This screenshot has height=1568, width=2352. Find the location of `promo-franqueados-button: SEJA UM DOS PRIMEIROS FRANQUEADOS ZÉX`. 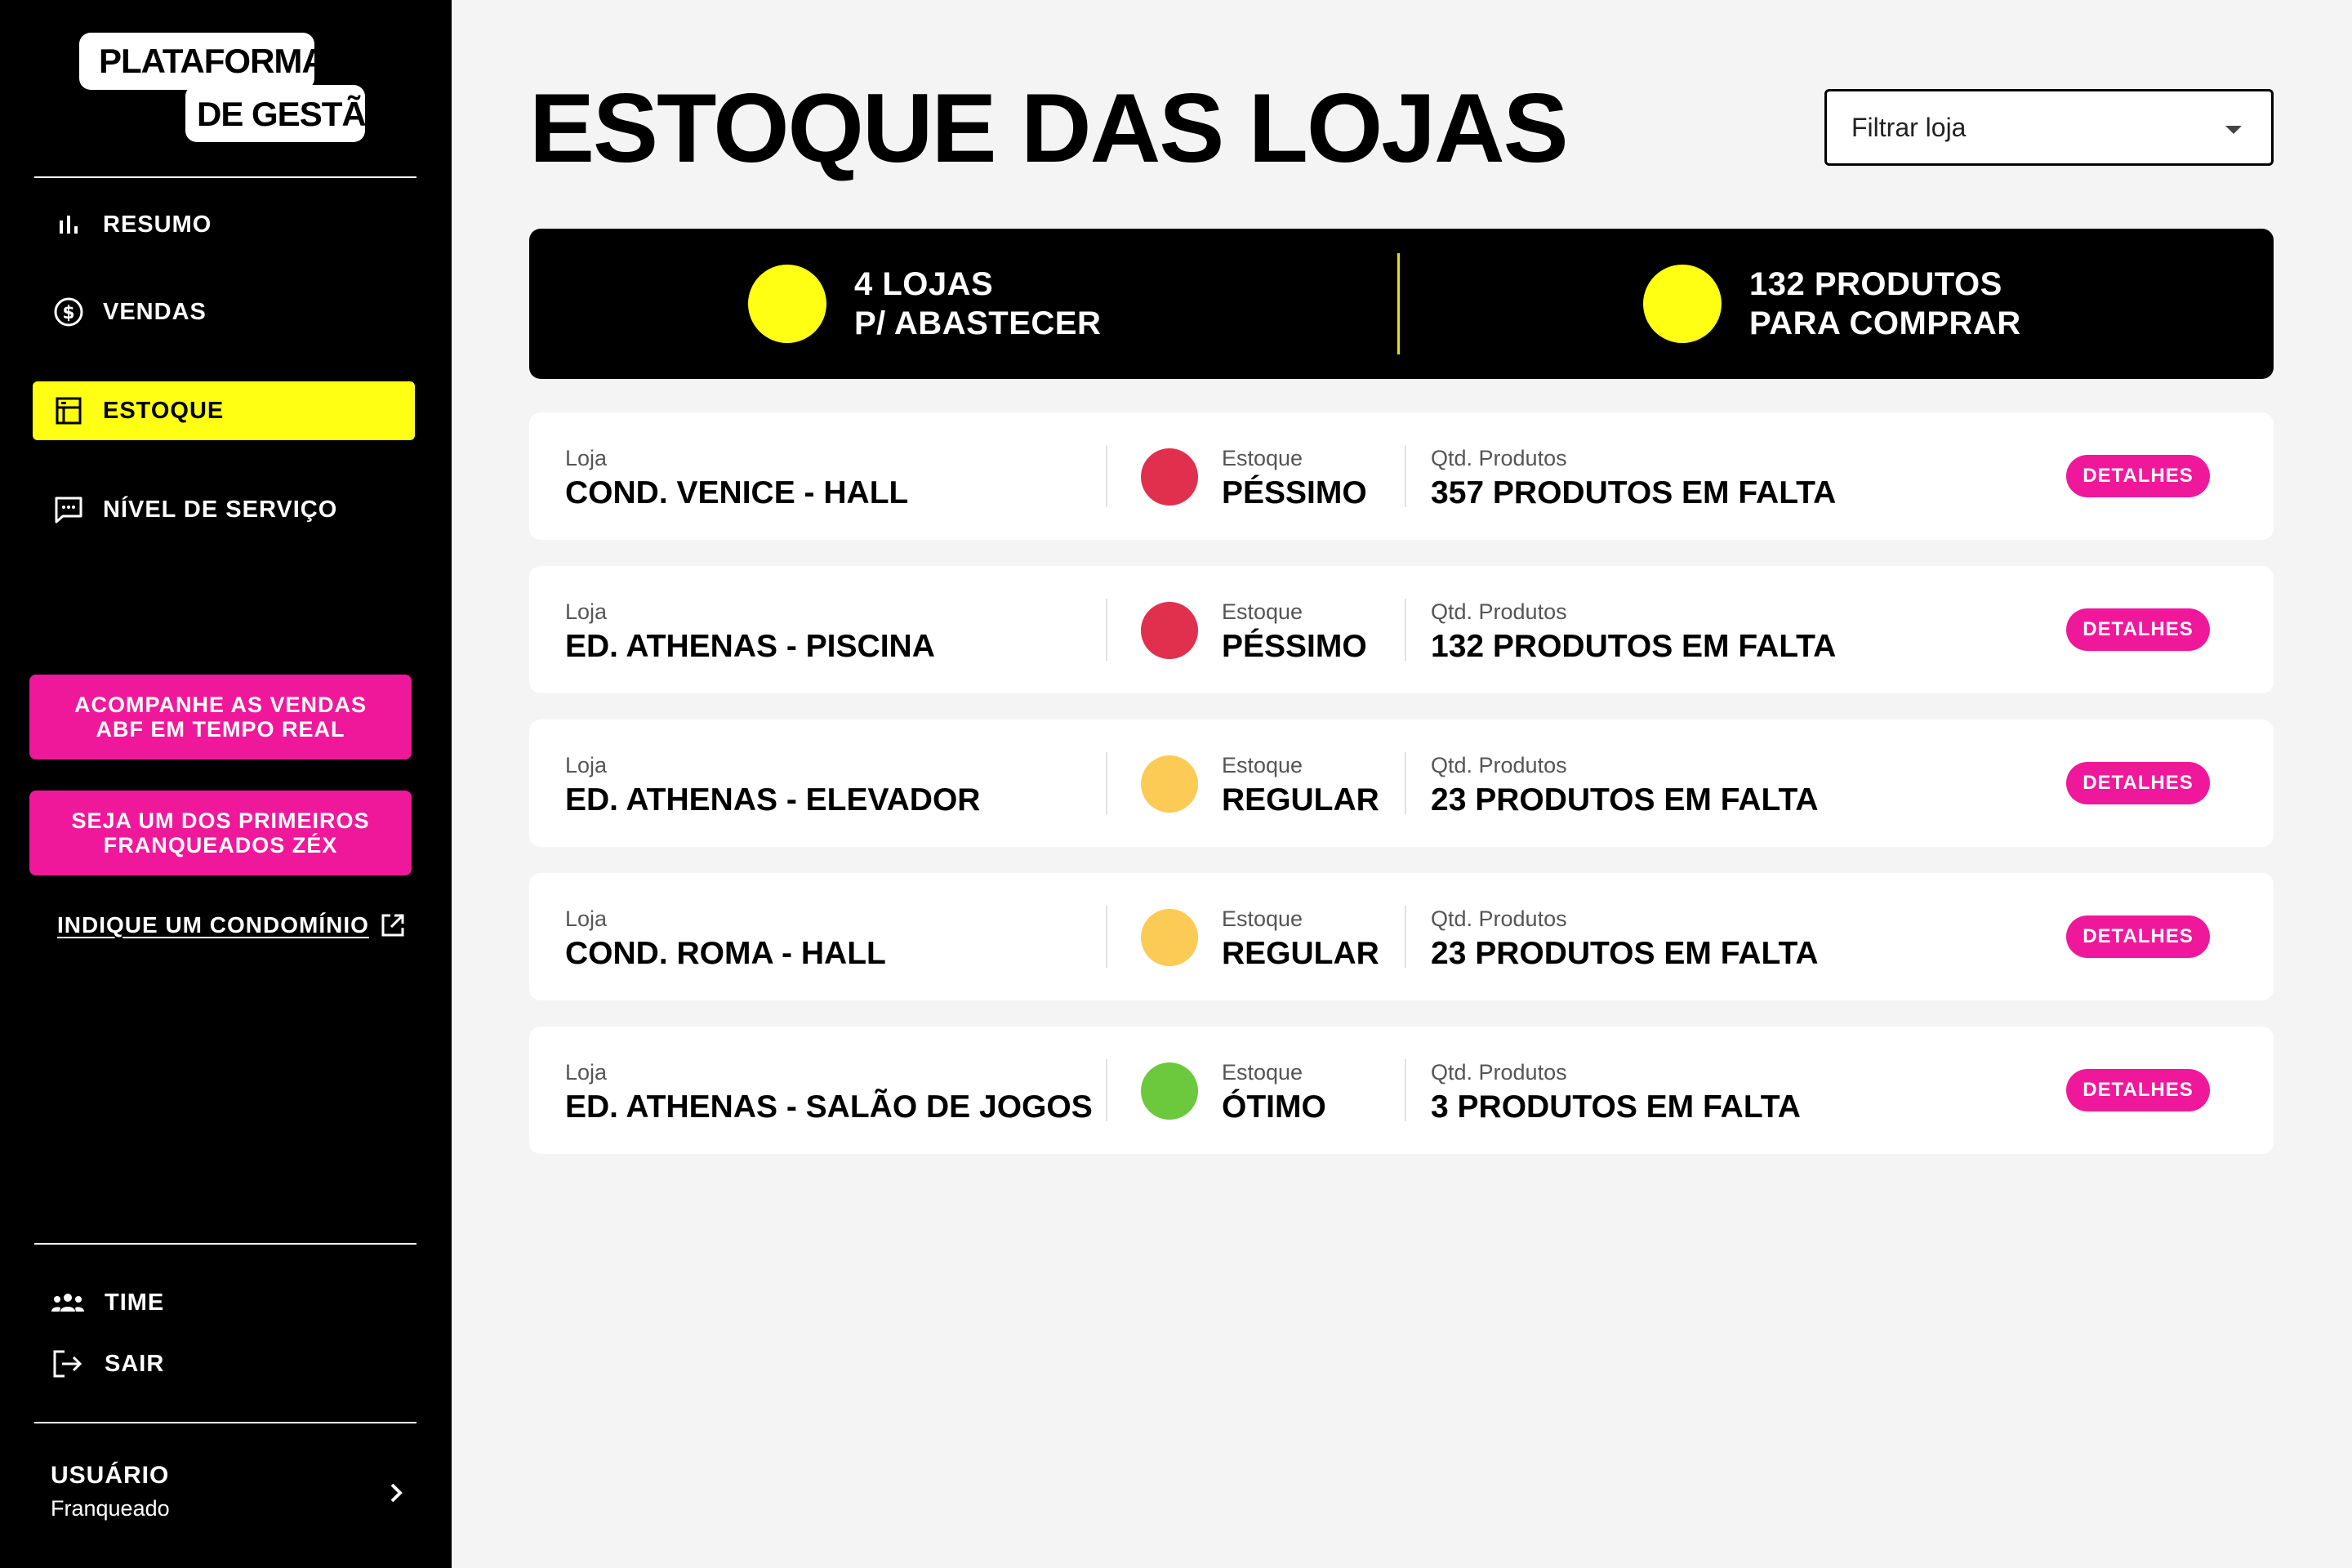

promo-franqueados-button: SEJA UM DOS PRIMEIROS FRANQUEADOS ZÉX is located at coordinates (220, 833).